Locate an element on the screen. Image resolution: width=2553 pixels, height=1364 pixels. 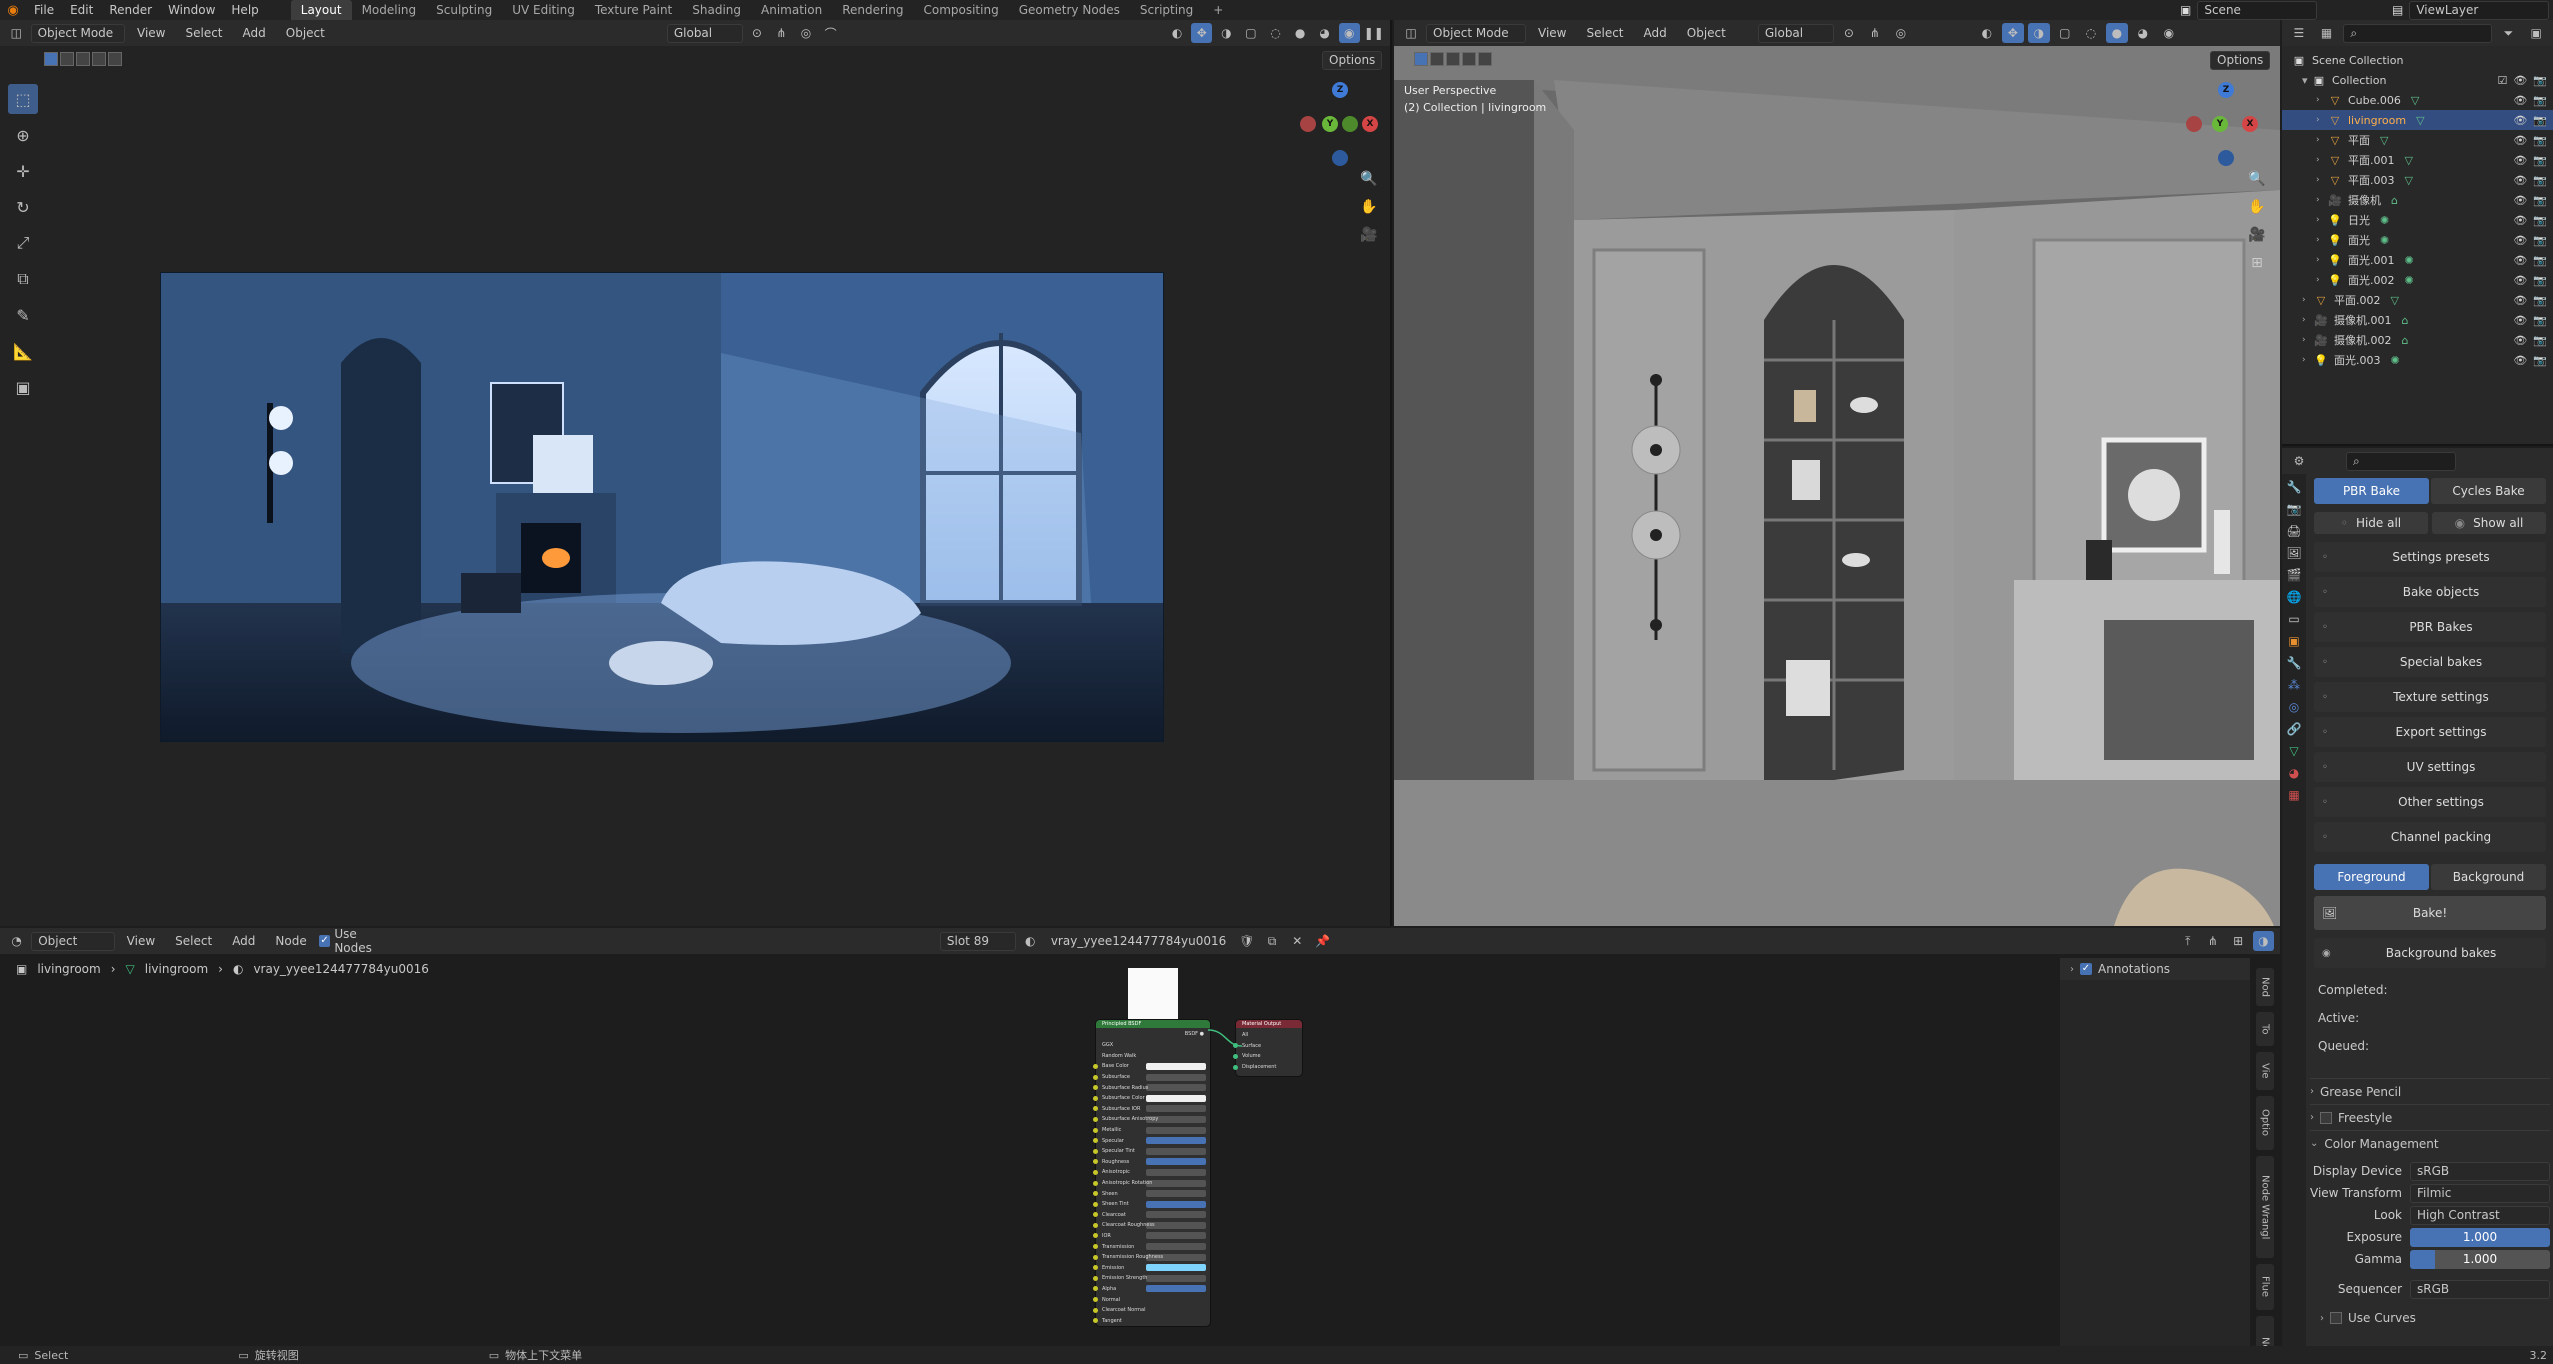
menu-help: Help is located at coordinates (244, 10).